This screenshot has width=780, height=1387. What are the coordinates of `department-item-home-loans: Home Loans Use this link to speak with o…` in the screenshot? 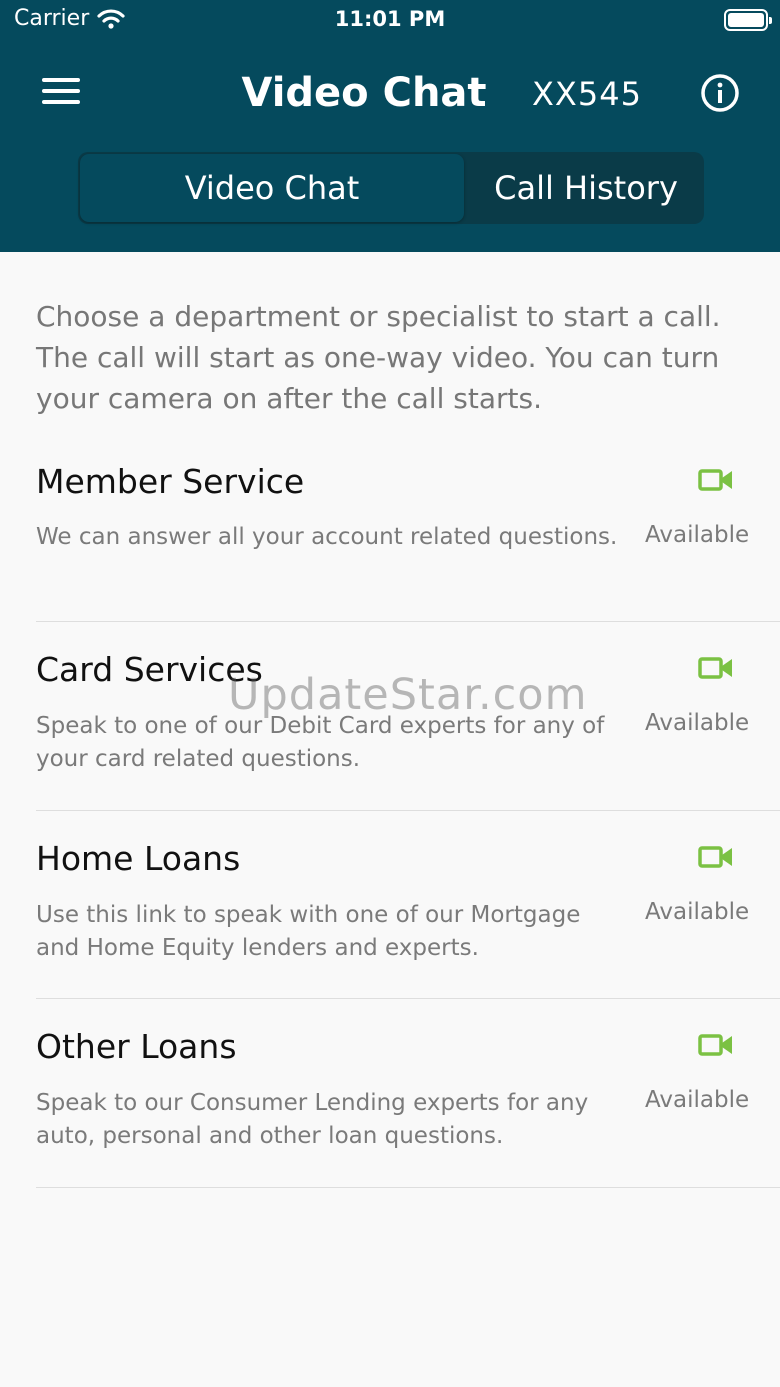 It's located at (408, 919).